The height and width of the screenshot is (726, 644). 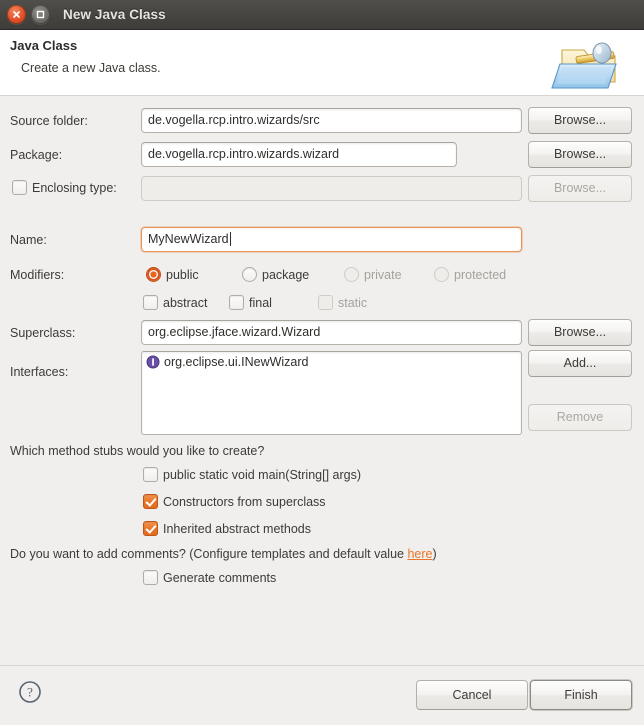 I want to click on modifiers-label: Modifiers:, so click(x=37, y=275).